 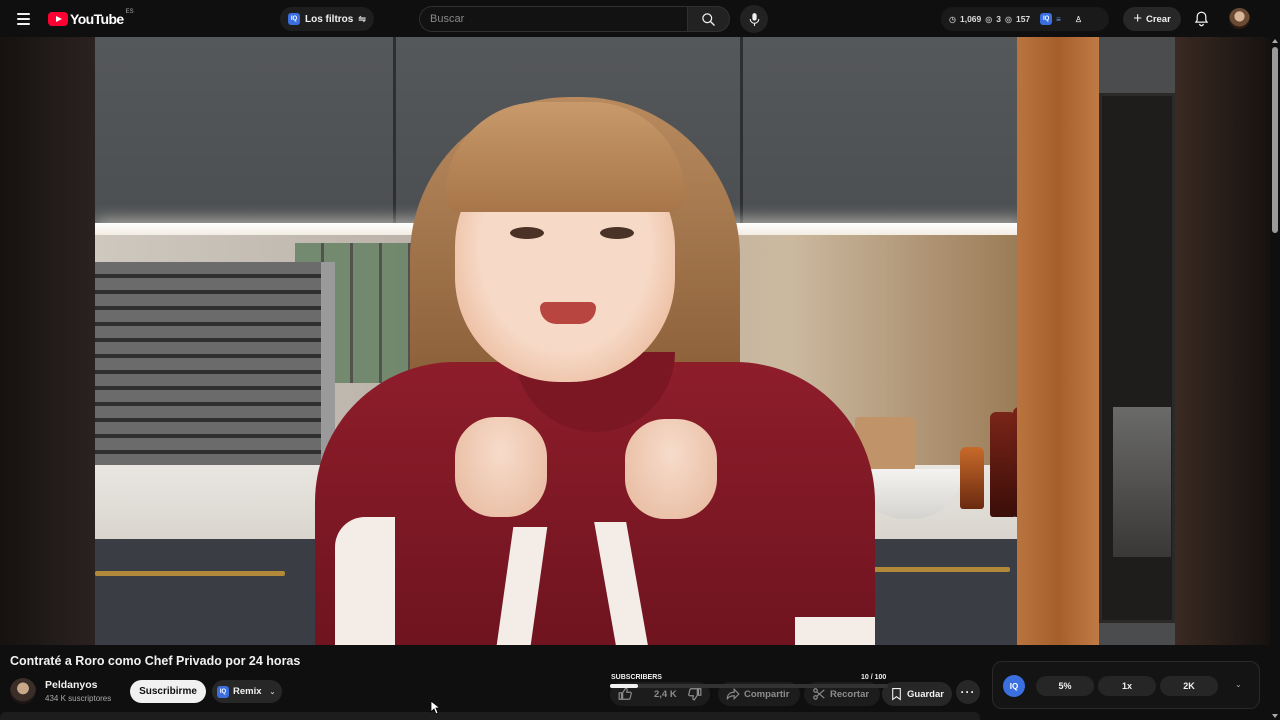 What do you see at coordinates (1275, 378) in the screenshot?
I see `page-scrollbar` at bounding box center [1275, 378].